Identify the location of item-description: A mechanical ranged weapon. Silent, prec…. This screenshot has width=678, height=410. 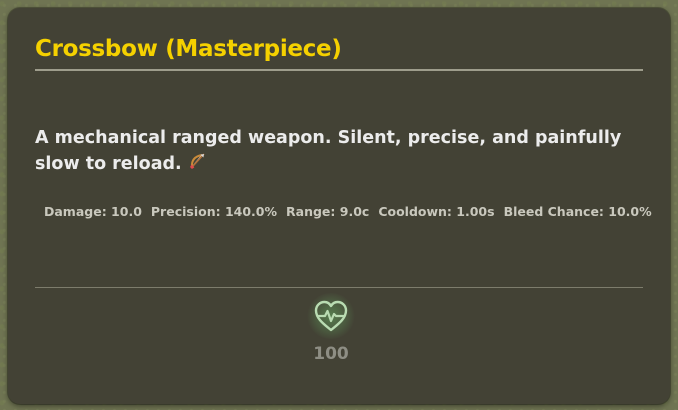
(340, 152).